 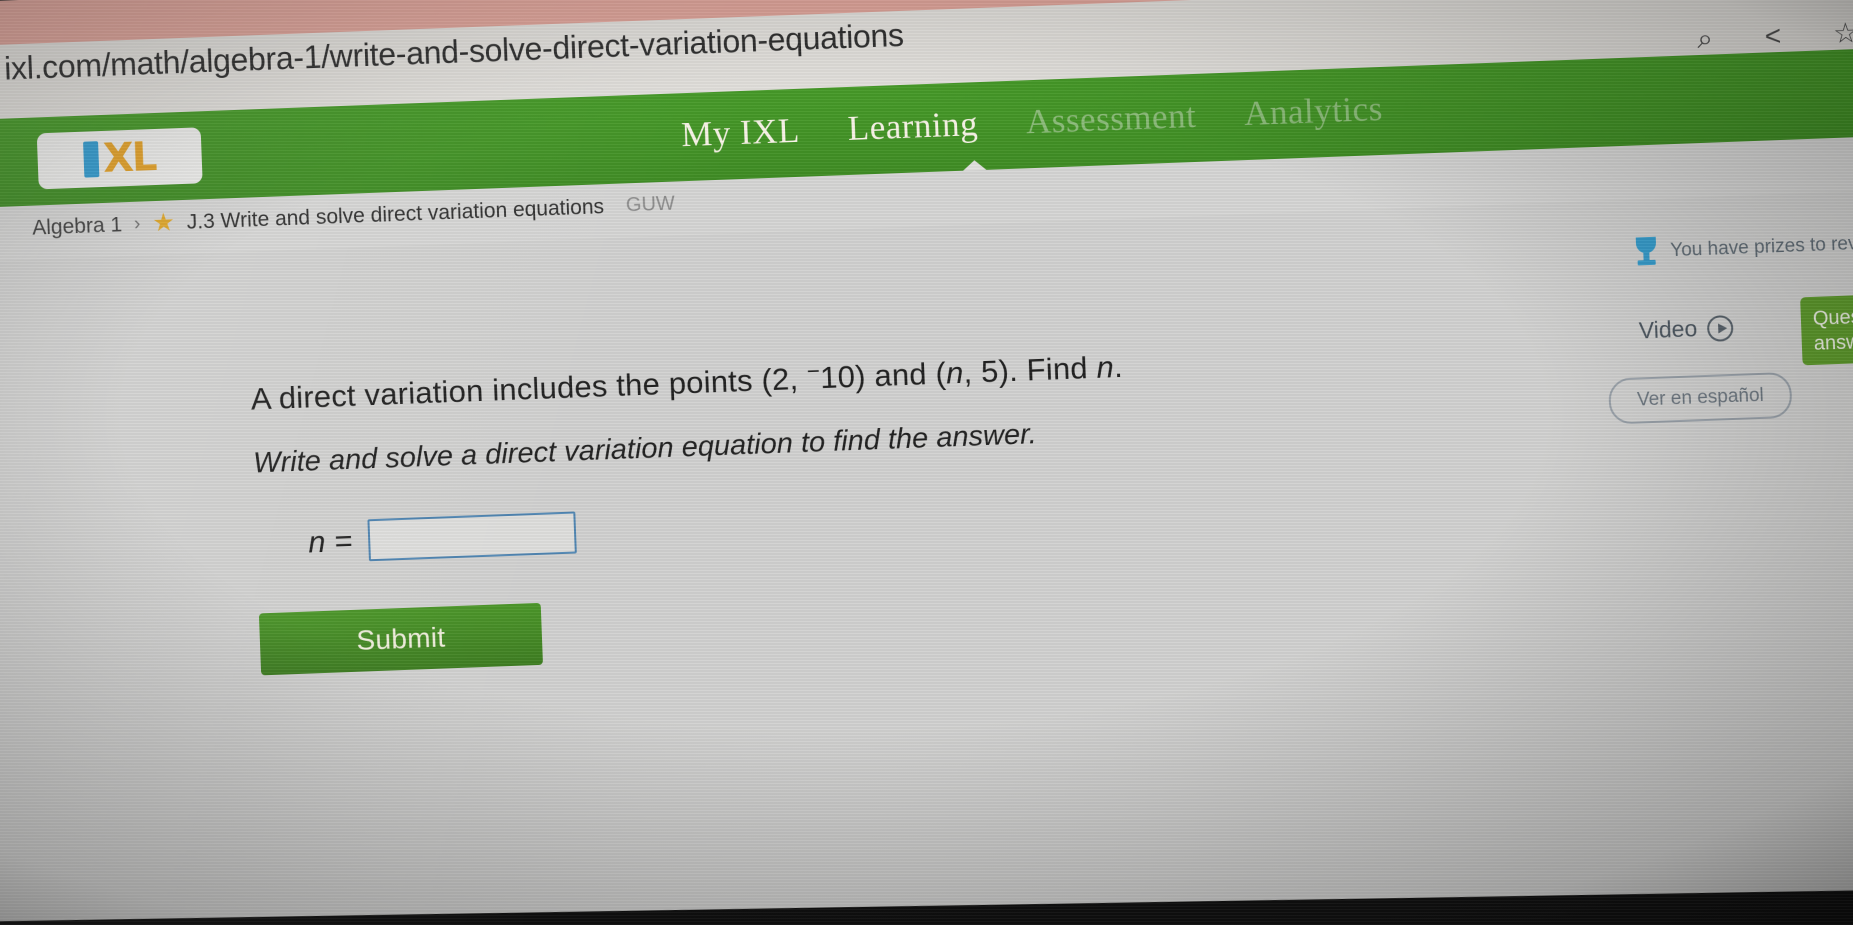 I want to click on answer-input, so click(x=472, y=536).